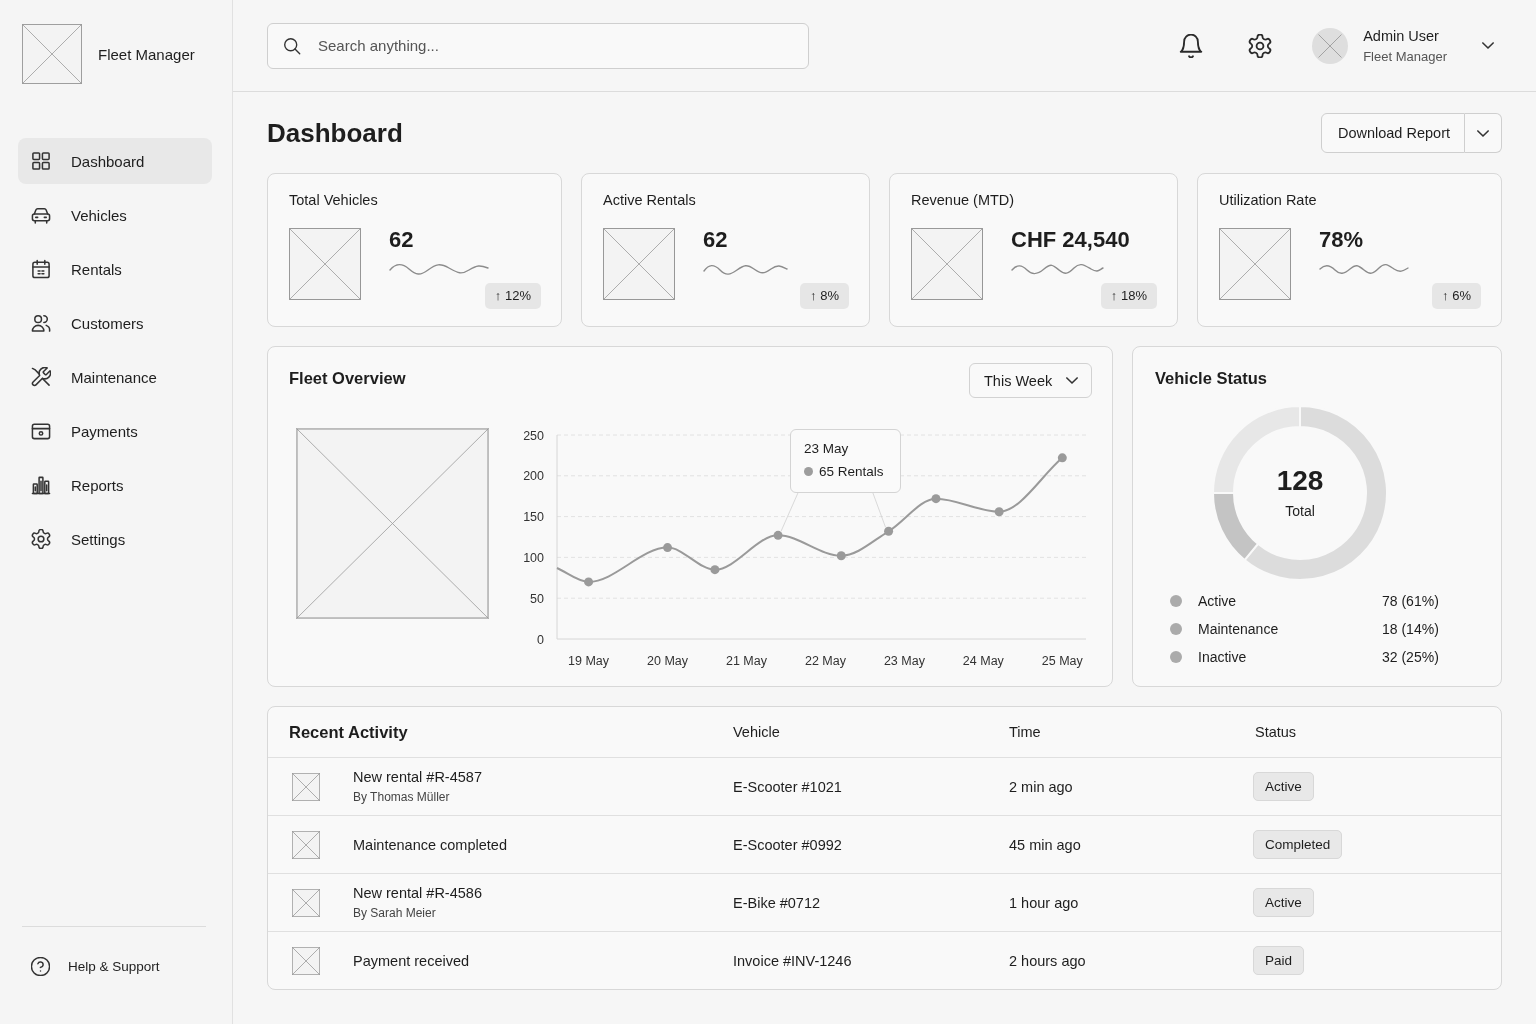  What do you see at coordinates (1276, 732) in the screenshot?
I see `column-header: Status` at bounding box center [1276, 732].